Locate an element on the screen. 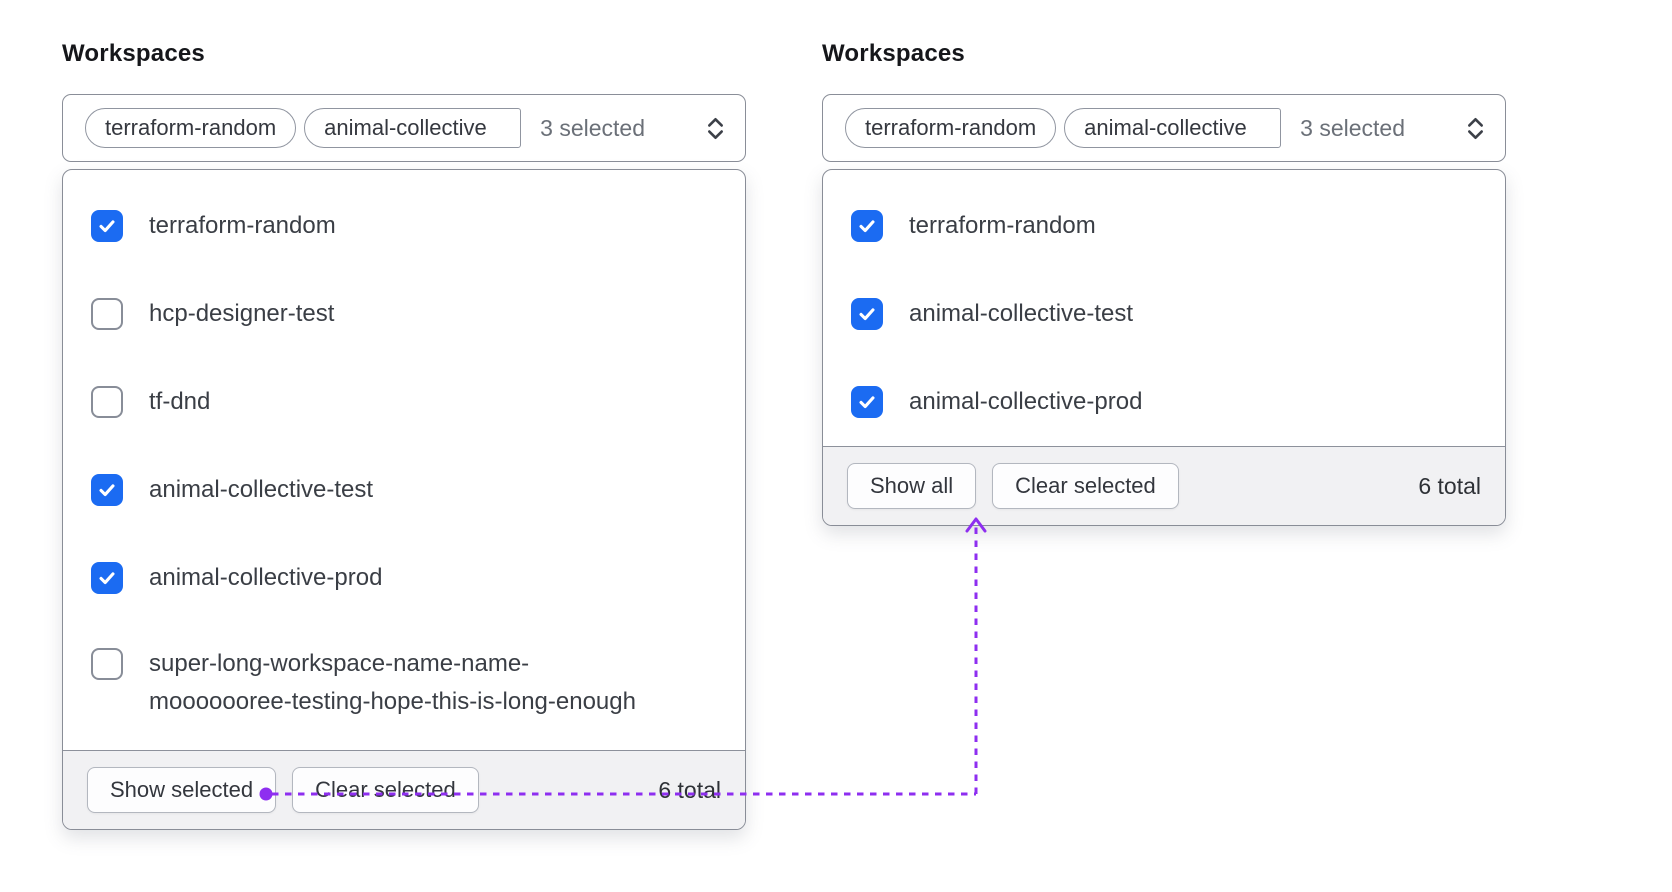 This screenshot has width=1672, height=892. item-label: hcp-designer-test is located at coordinates (241, 314).